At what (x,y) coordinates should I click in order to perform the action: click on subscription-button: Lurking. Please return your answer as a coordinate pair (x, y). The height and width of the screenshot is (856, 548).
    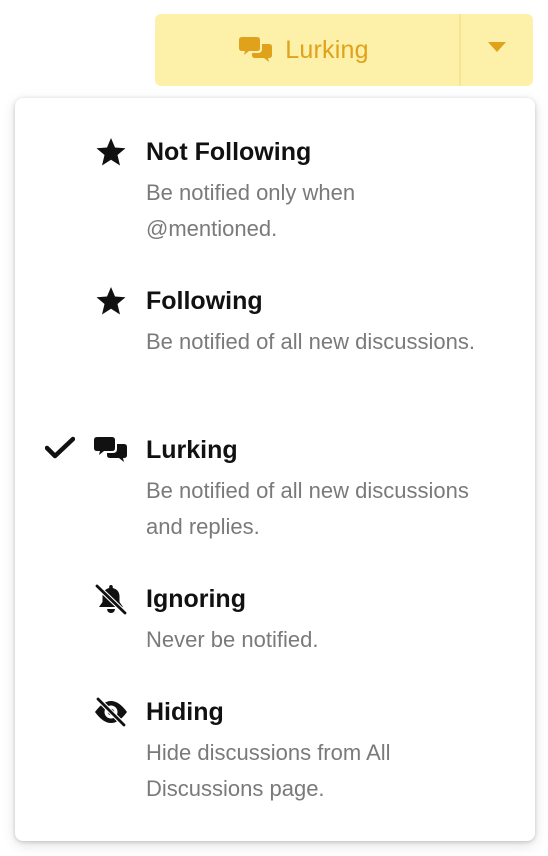
    Looking at the image, I should click on (307, 50).